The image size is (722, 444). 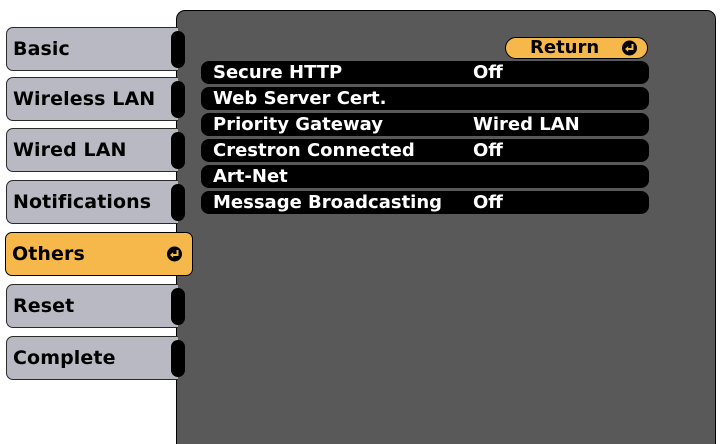 What do you see at coordinates (314, 150) in the screenshot?
I see `setting-label: Crestron Connected` at bounding box center [314, 150].